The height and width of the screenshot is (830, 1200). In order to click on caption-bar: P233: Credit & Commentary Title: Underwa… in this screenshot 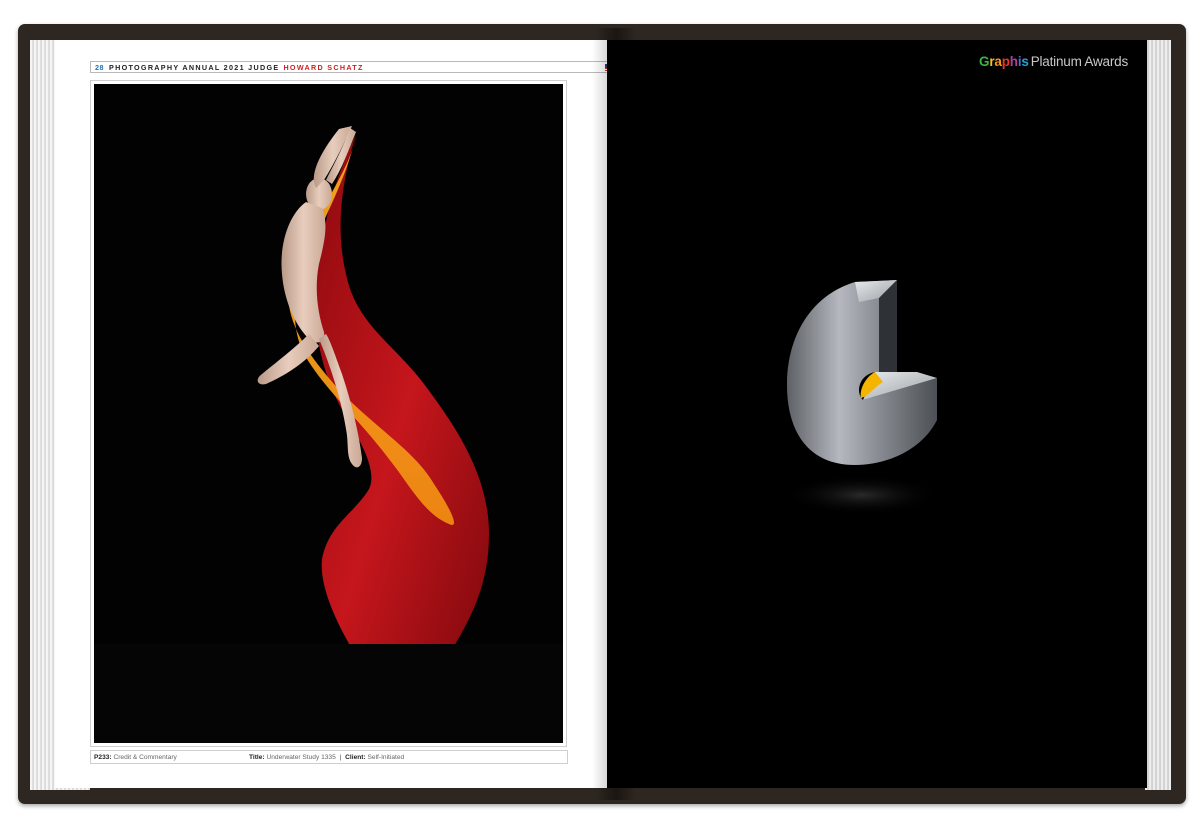, I will do `click(329, 757)`.